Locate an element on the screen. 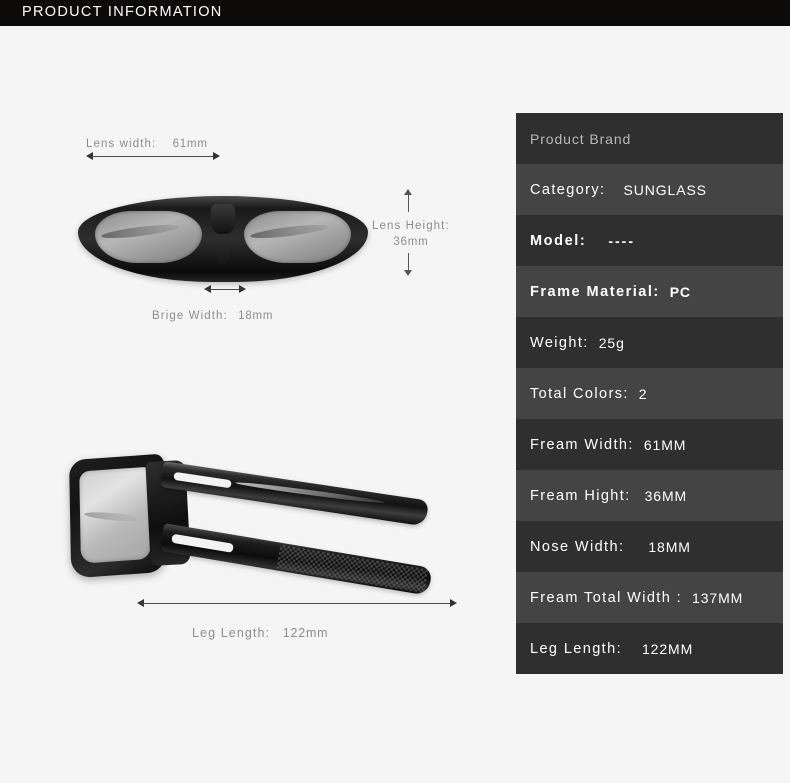 This screenshot has height=783, width=790. spec-value: 122MM is located at coordinates (668, 648).